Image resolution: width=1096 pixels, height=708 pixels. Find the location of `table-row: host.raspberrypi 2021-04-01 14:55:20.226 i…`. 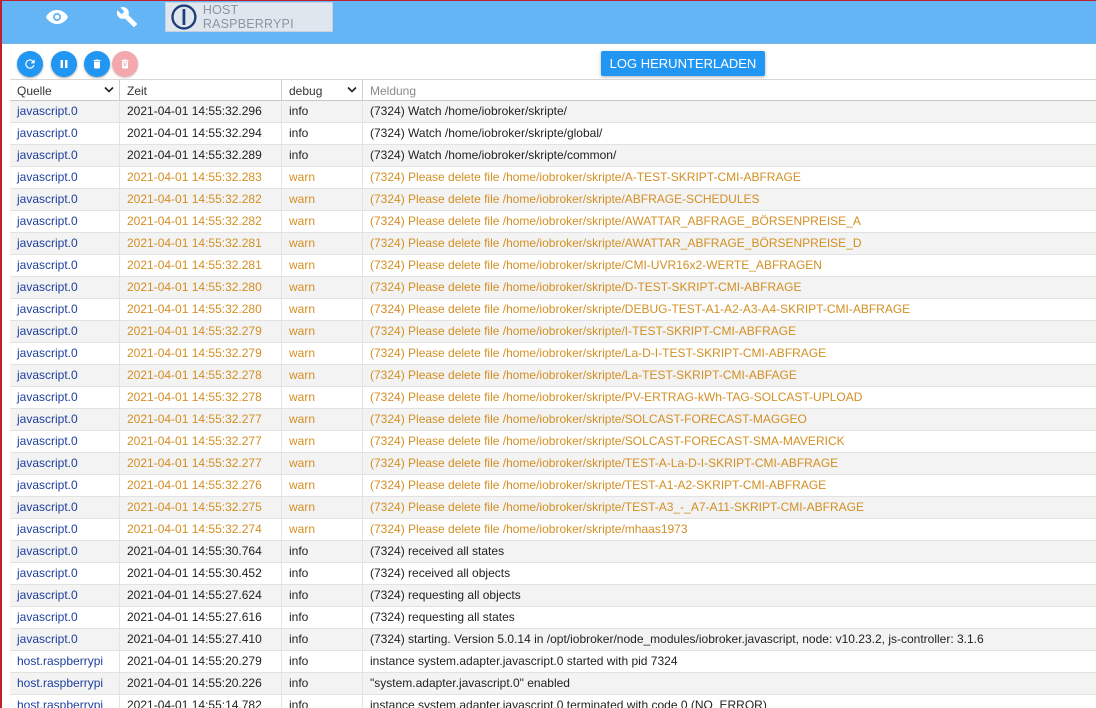

table-row: host.raspberrypi 2021-04-01 14:55:20.226 i… is located at coordinates (553, 684).